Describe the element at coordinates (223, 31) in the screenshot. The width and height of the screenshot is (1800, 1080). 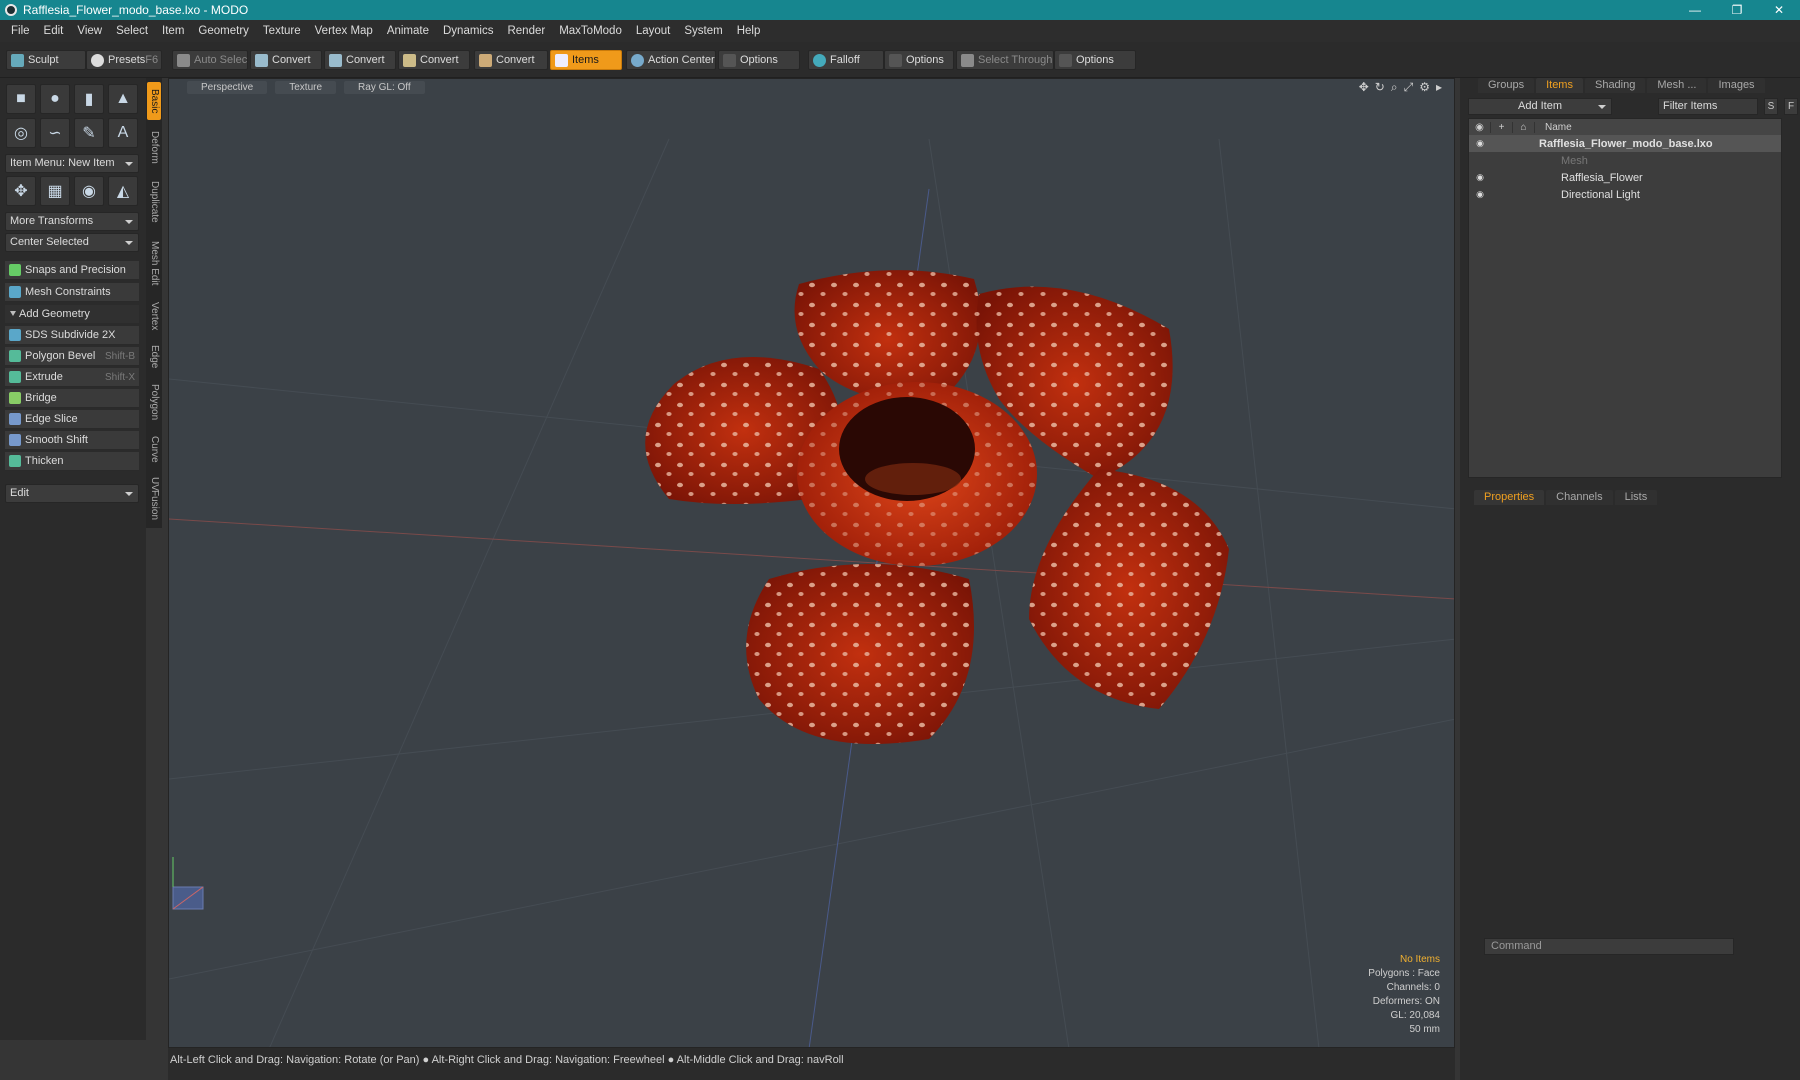
I see `menu-geometry: Geometry` at that location.